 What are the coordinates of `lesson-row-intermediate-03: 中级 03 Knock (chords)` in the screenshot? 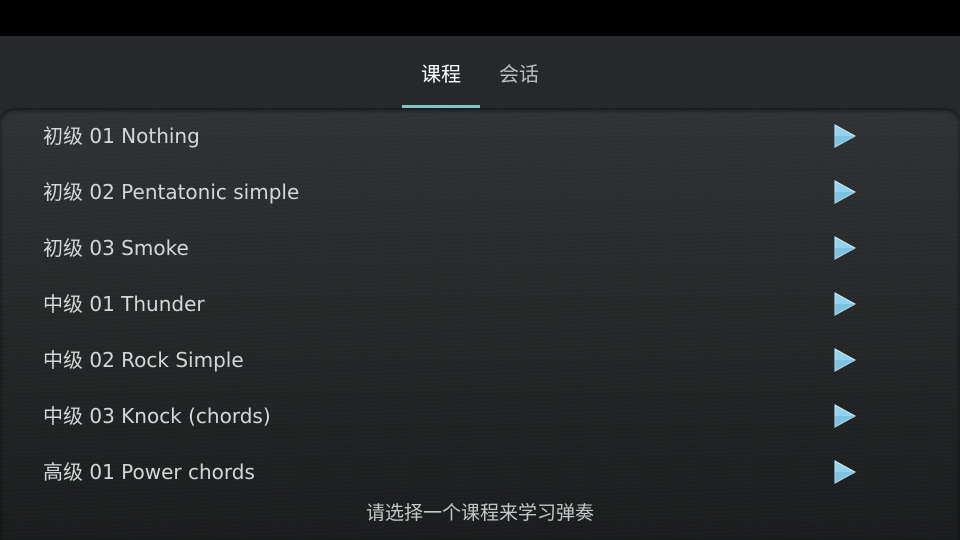 It's located at (480, 416).